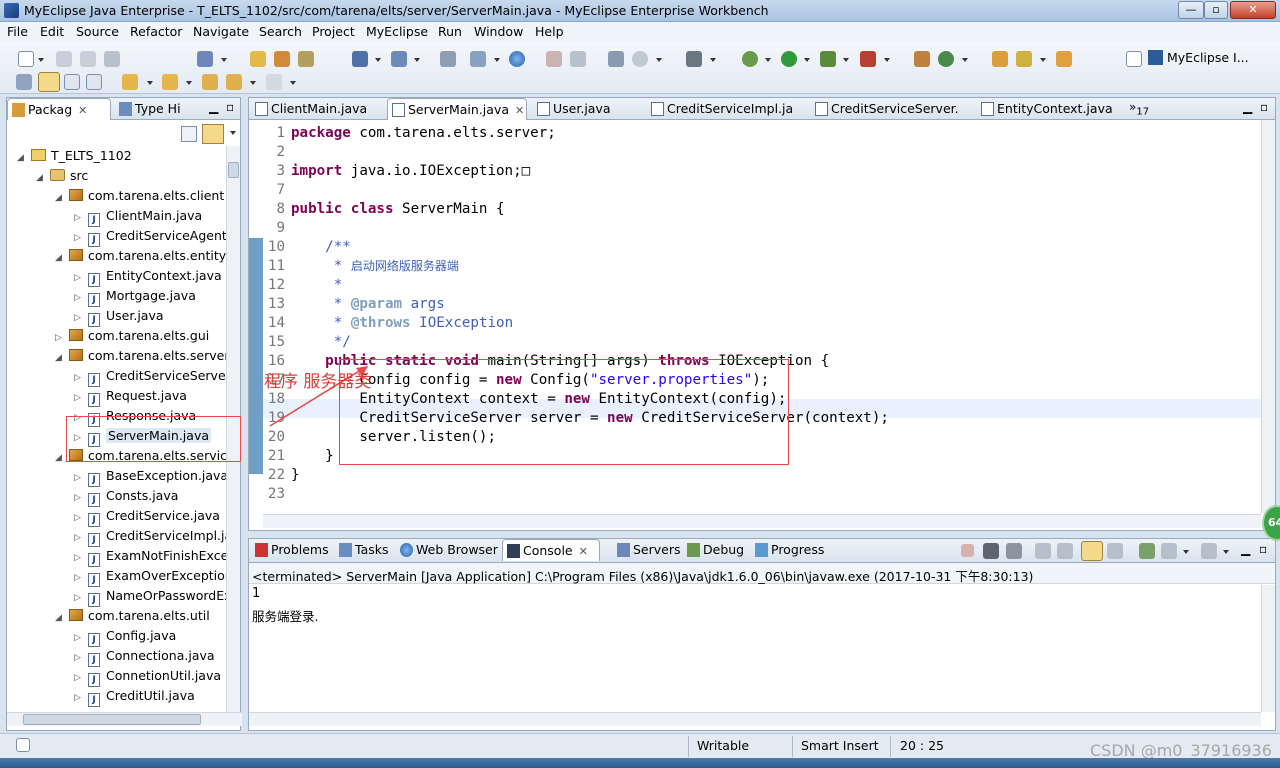 The width and height of the screenshot is (1280, 768). I want to click on browse-icon, so click(306, 59).